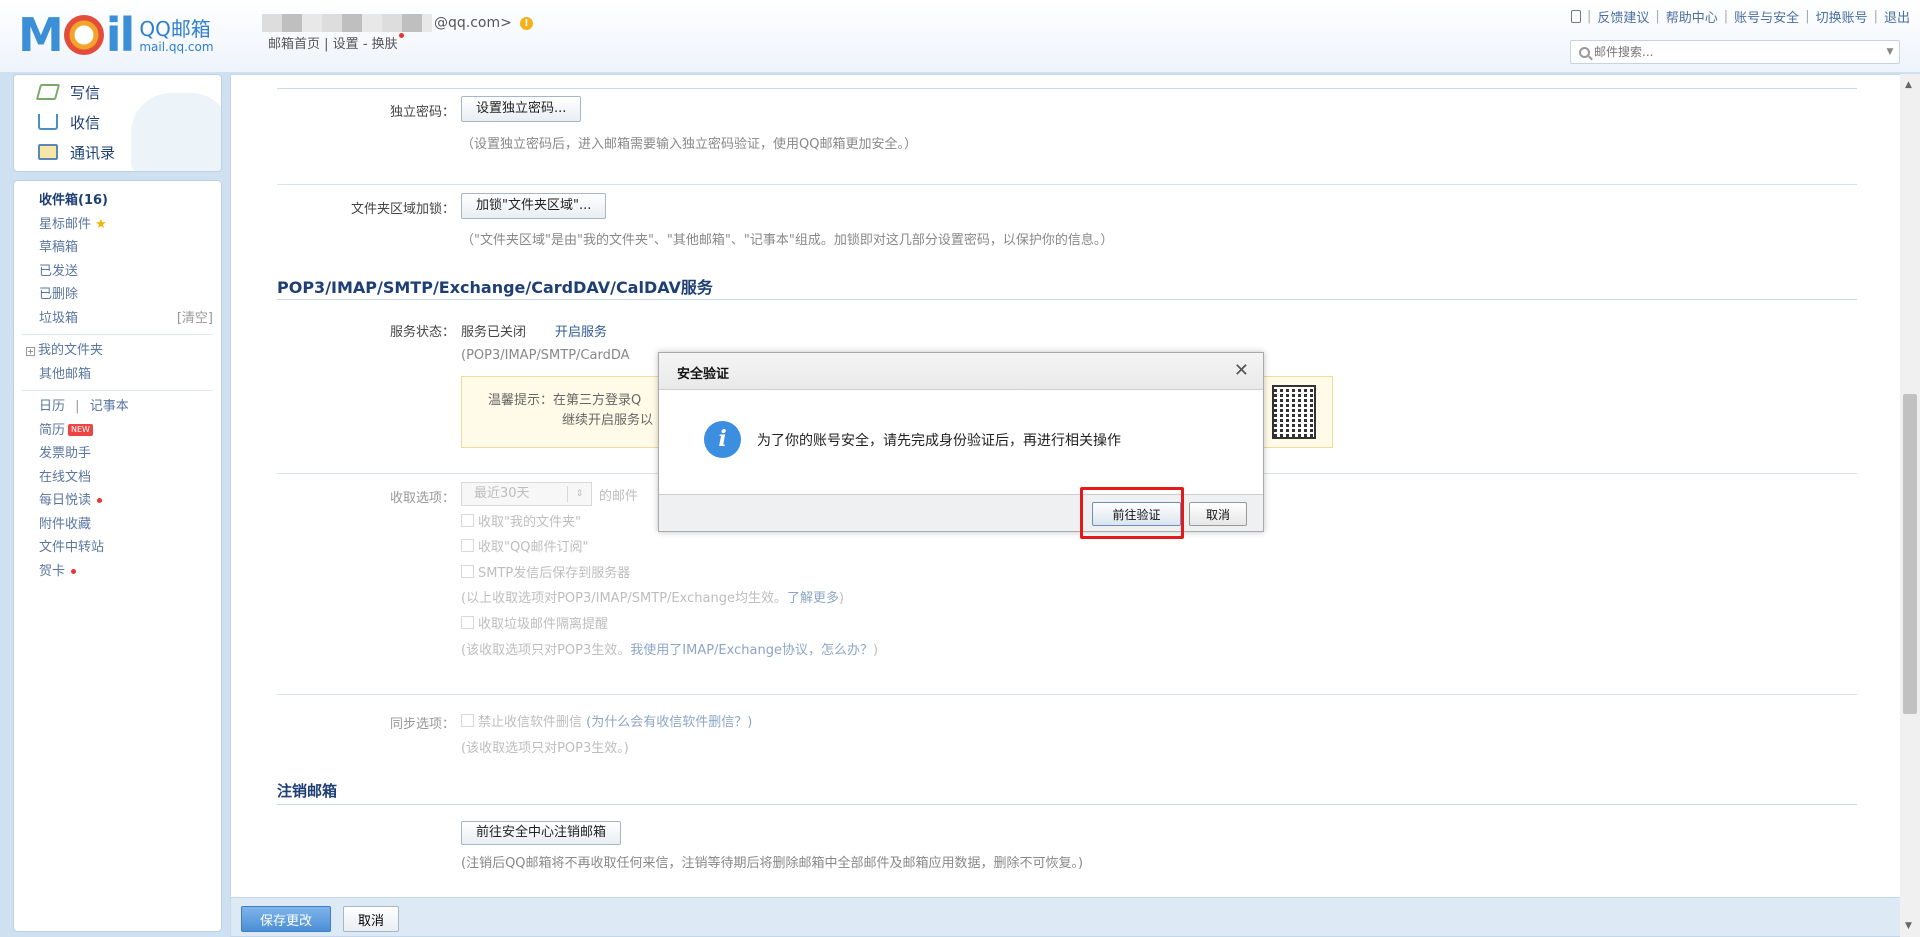 The width and height of the screenshot is (1920, 937). I want to click on sidebar-actions: 写信 收信 通讯录, so click(117, 123).